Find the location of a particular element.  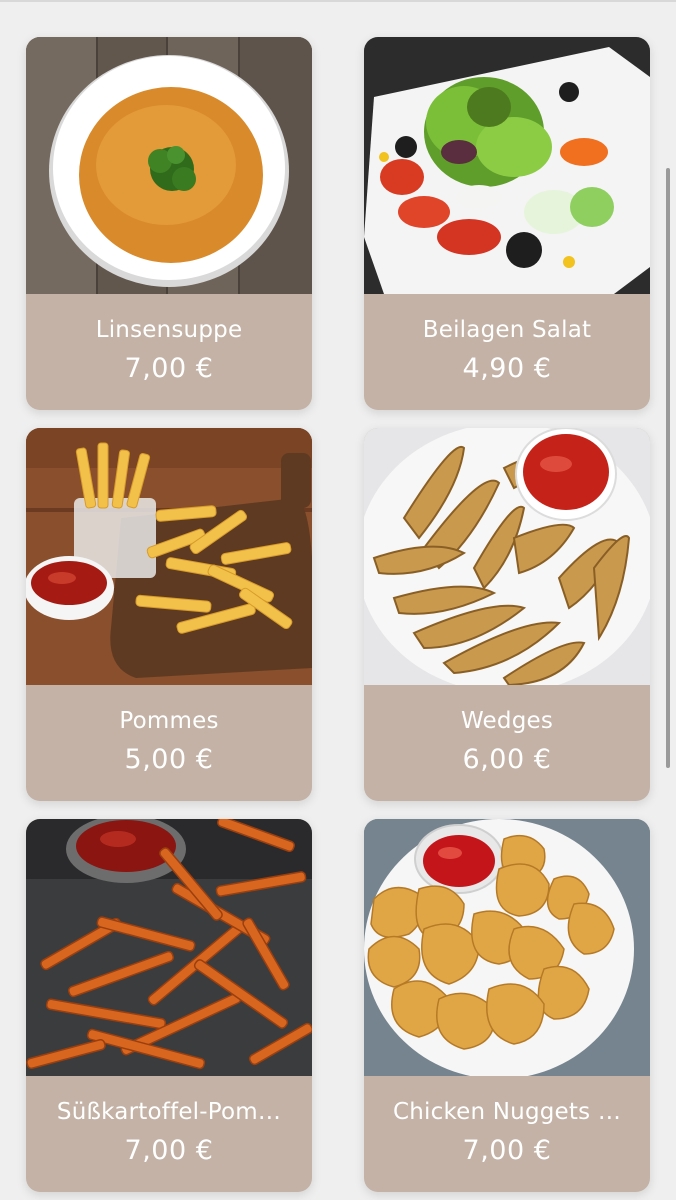

menu-item-card: Süßkartoffel-Pom… 7,00 € is located at coordinates (169, 1005).